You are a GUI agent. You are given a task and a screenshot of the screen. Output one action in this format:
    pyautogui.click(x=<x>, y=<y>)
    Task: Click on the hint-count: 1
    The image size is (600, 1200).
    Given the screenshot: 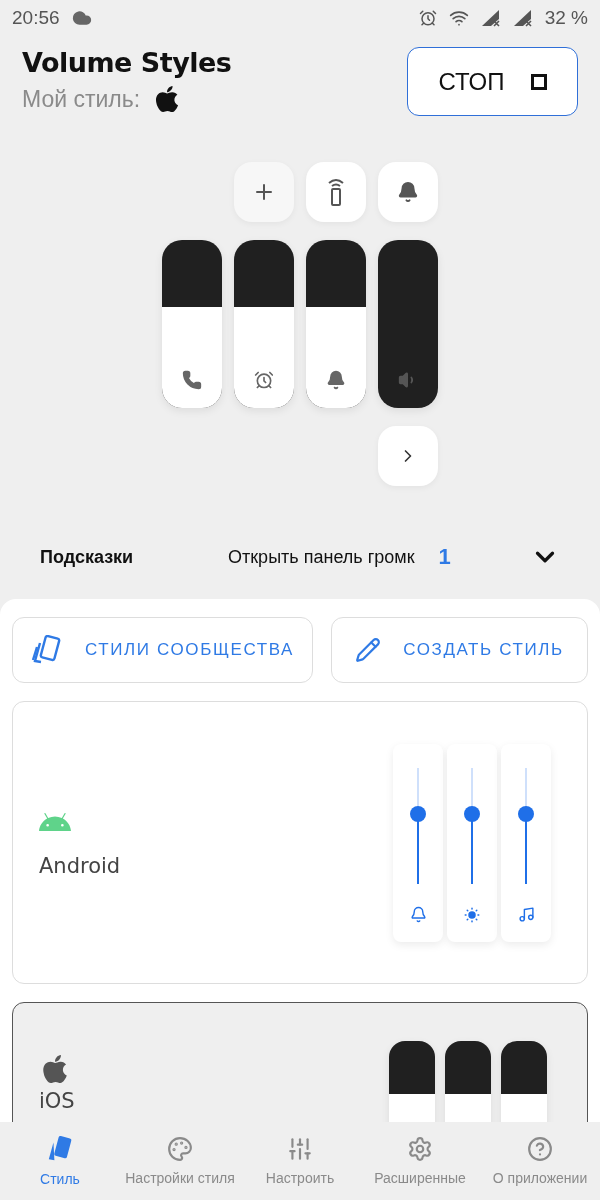 What is the action you would take?
    pyautogui.click(x=444, y=557)
    